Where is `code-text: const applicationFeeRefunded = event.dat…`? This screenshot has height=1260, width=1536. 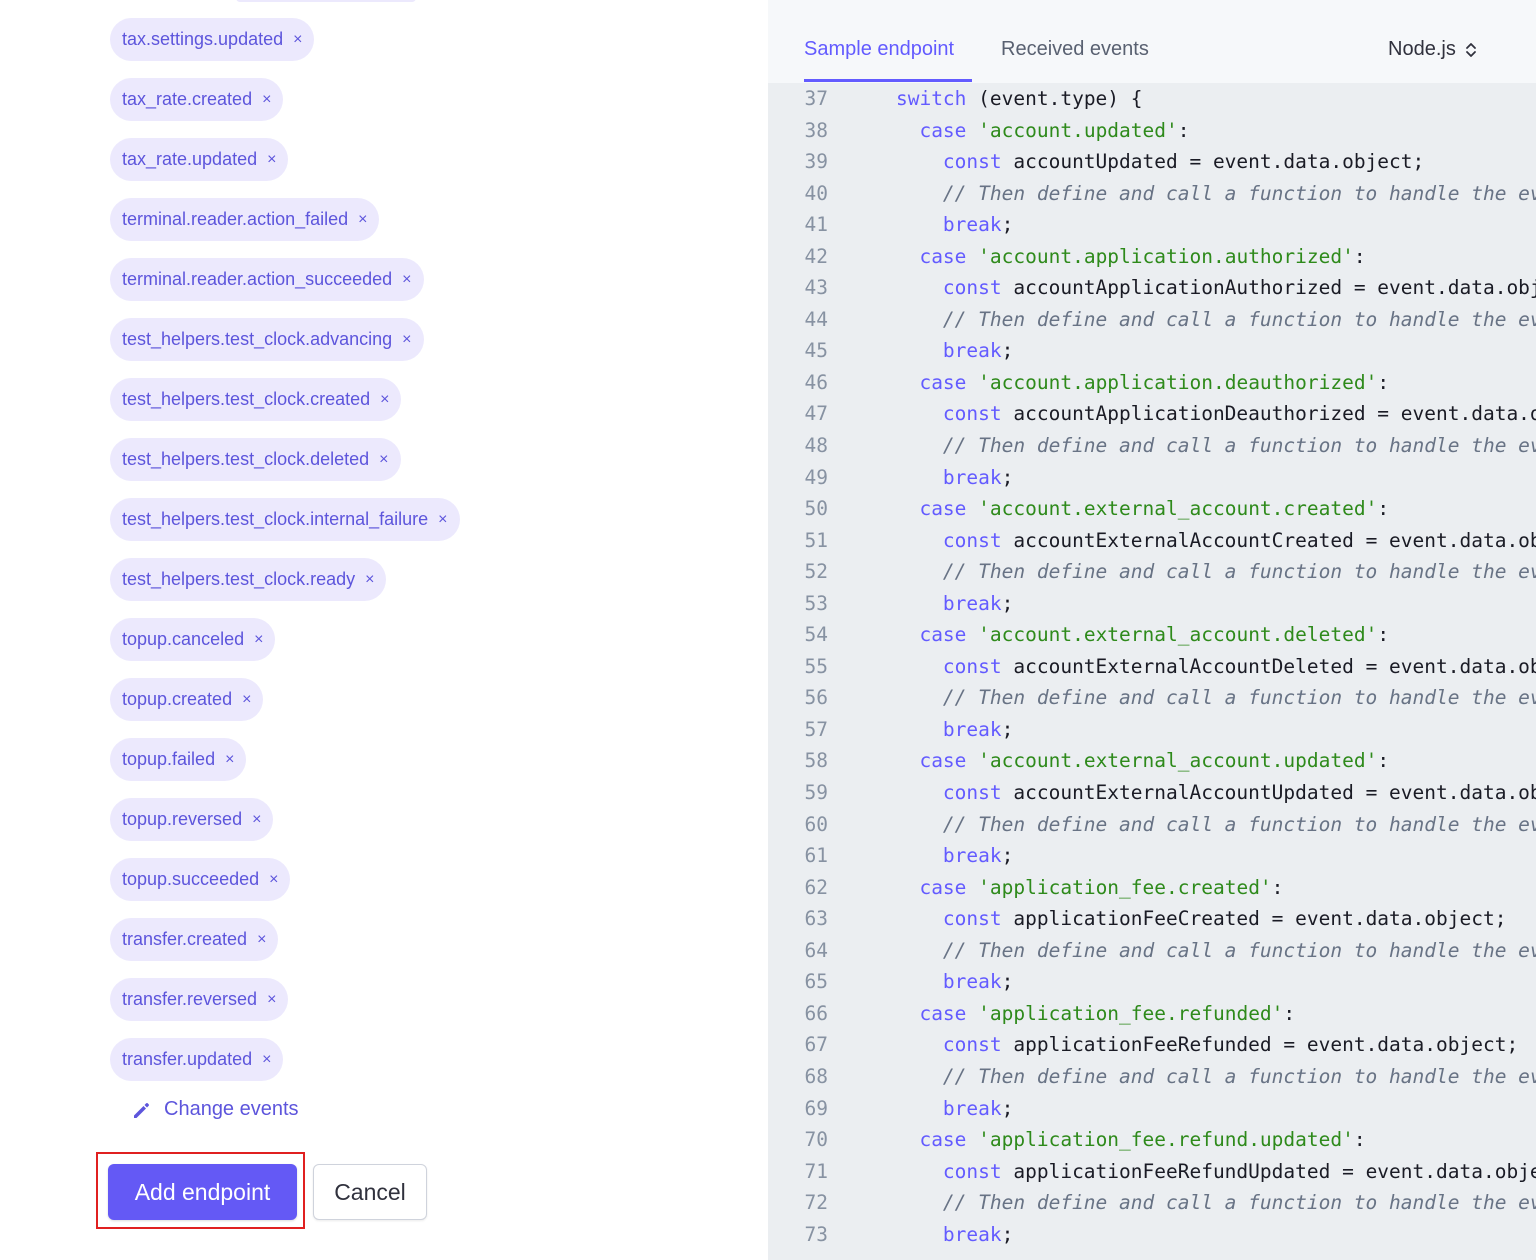 code-text: const applicationFeeRefunded = event.dat… is located at coordinates (1183, 1045).